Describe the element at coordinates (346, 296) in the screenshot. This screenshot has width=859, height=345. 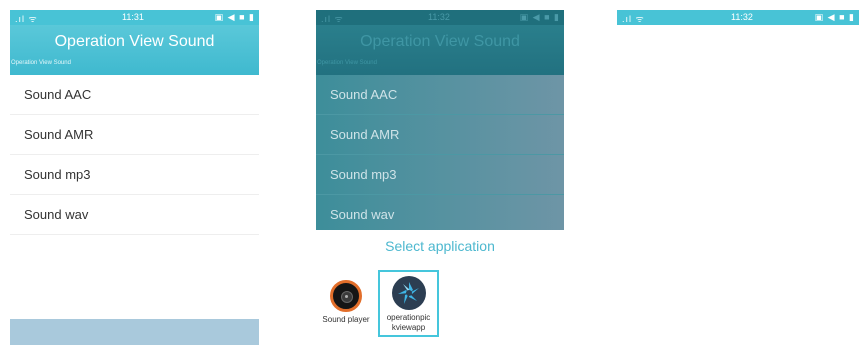
I see `vinyl-record-icon` at that location.